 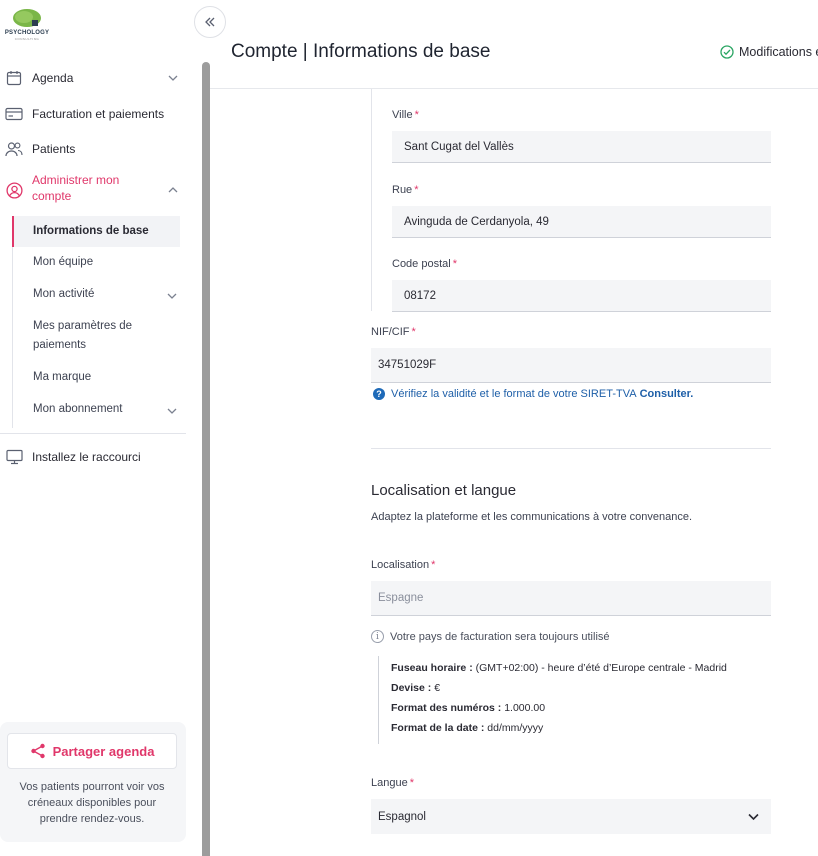 What do you see at coordinates (62, 377) in the screenshot?
I see `submenu-item-label: Ma marque` at bounding box center [62, 377].